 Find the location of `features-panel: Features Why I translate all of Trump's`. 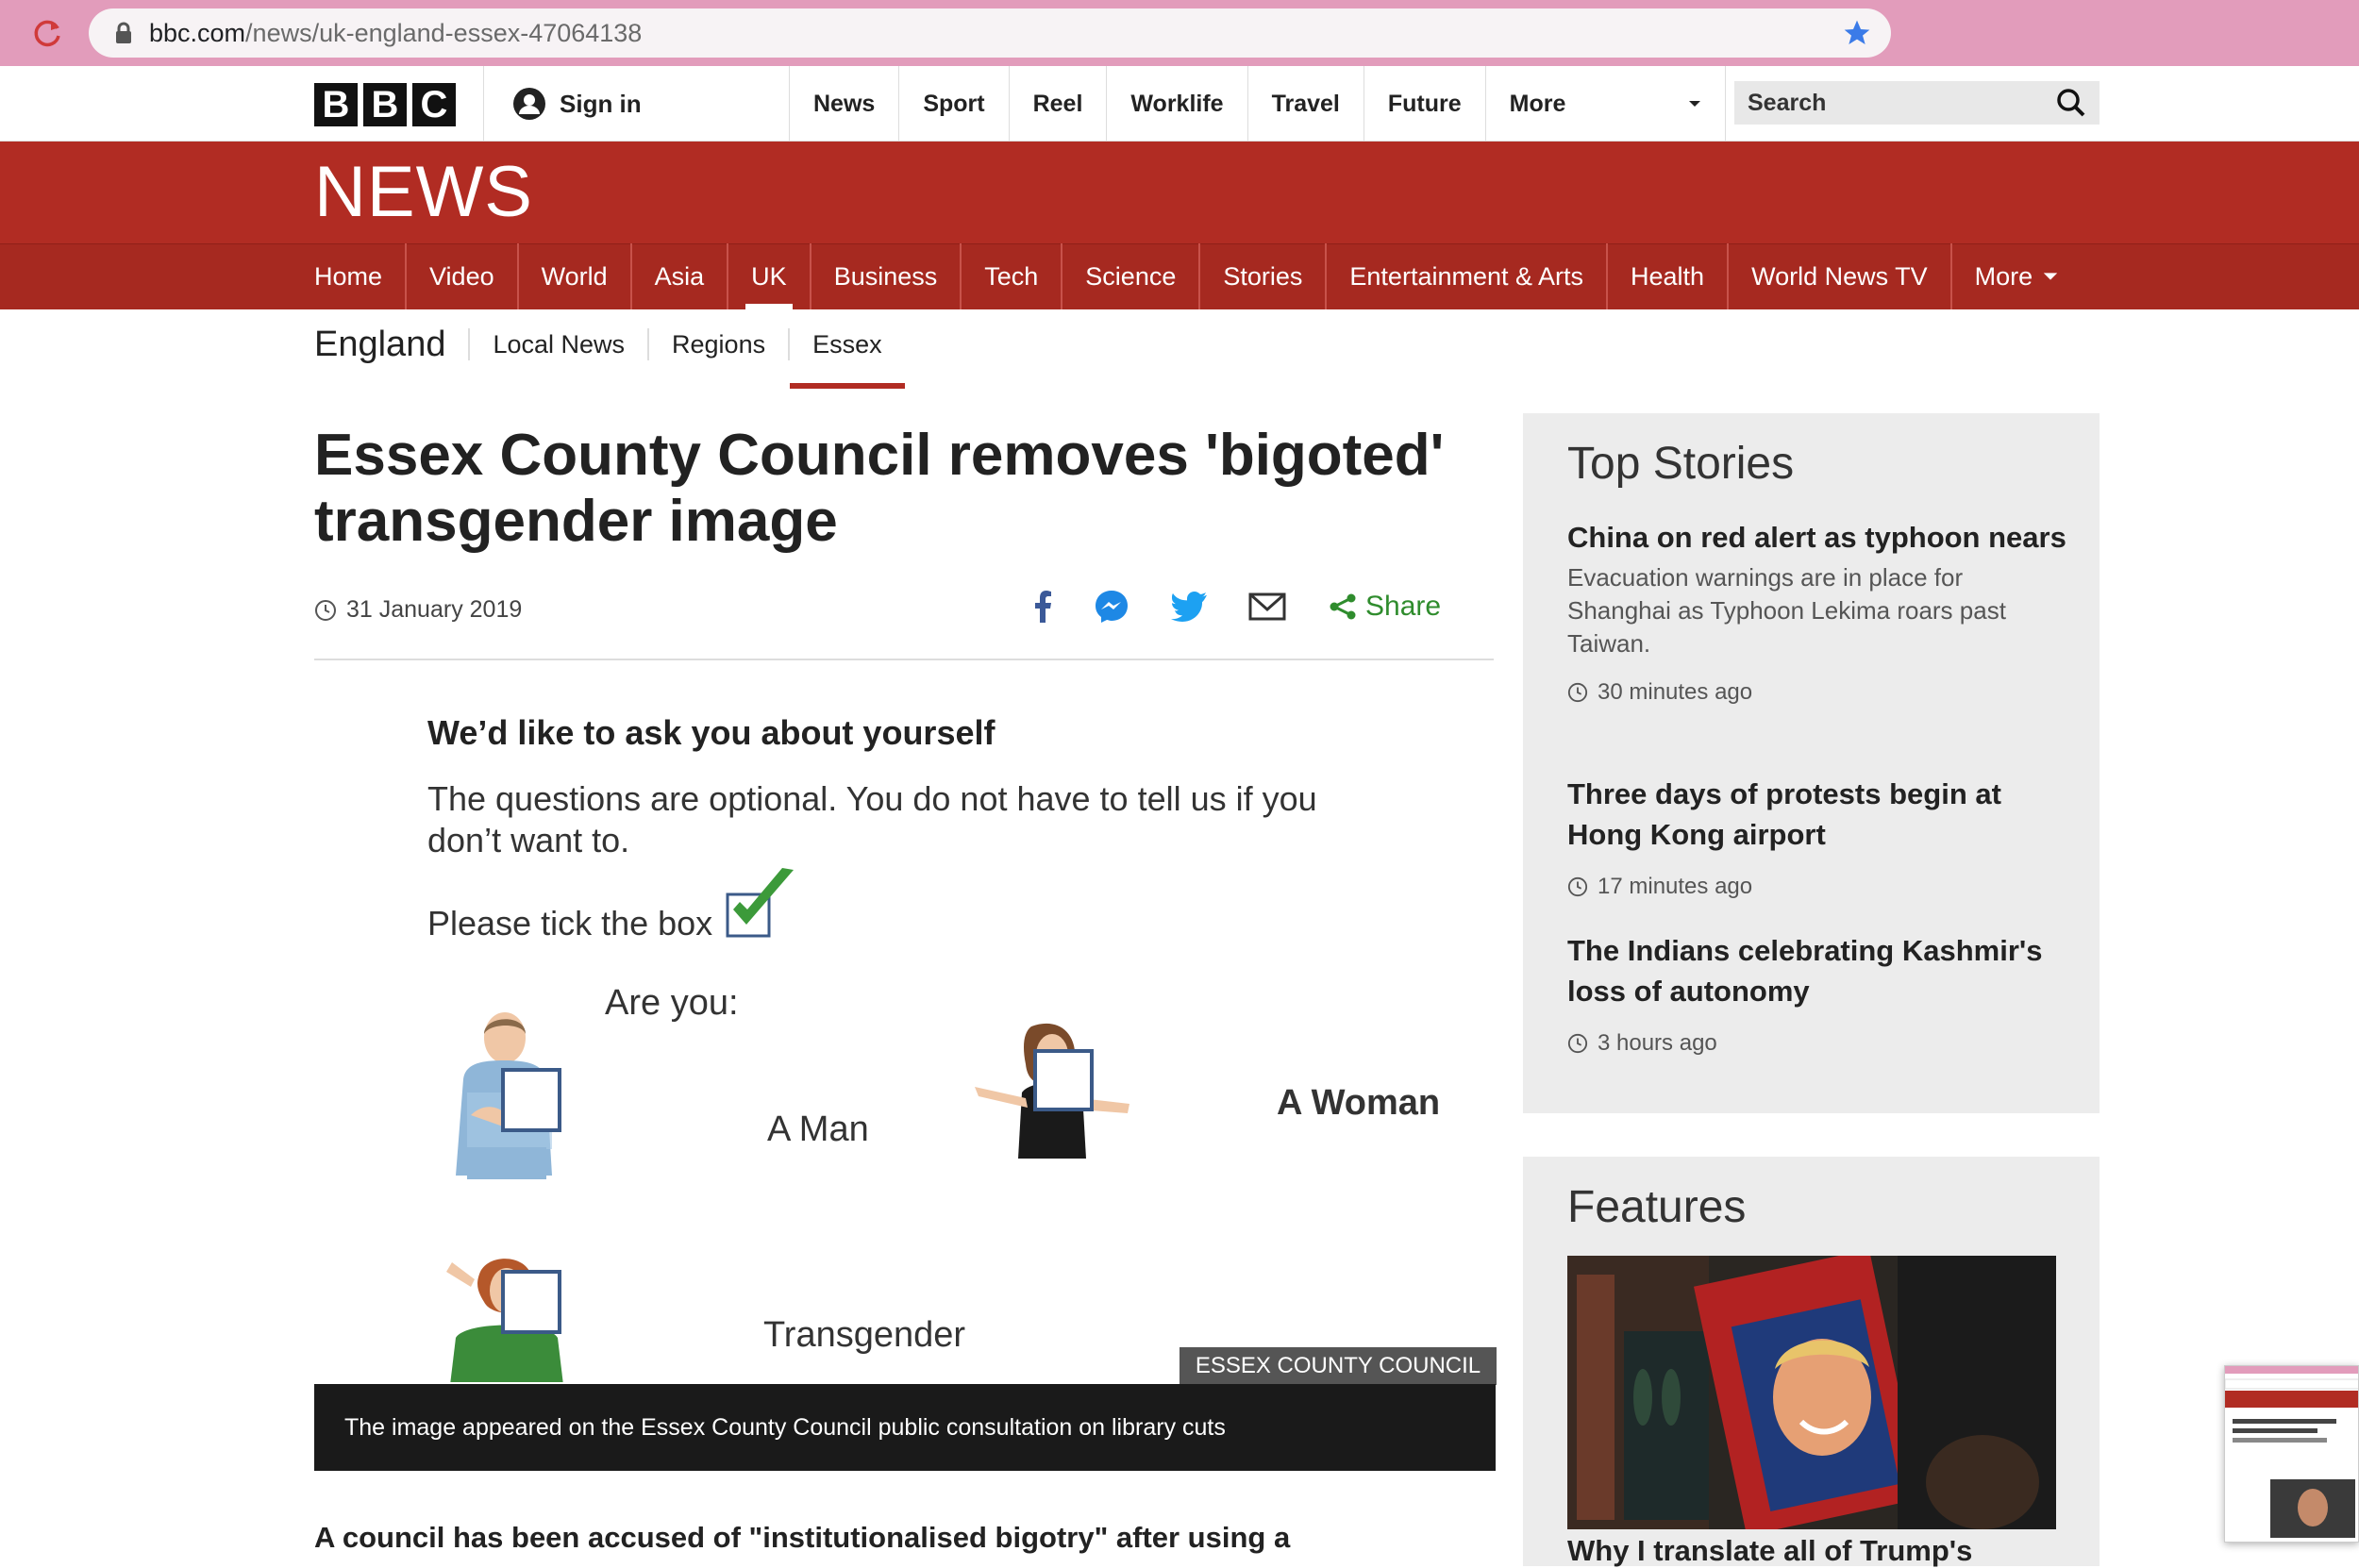

features-panel: Features Why I translate all of Trump's is located at coordinates (1811, 1362).